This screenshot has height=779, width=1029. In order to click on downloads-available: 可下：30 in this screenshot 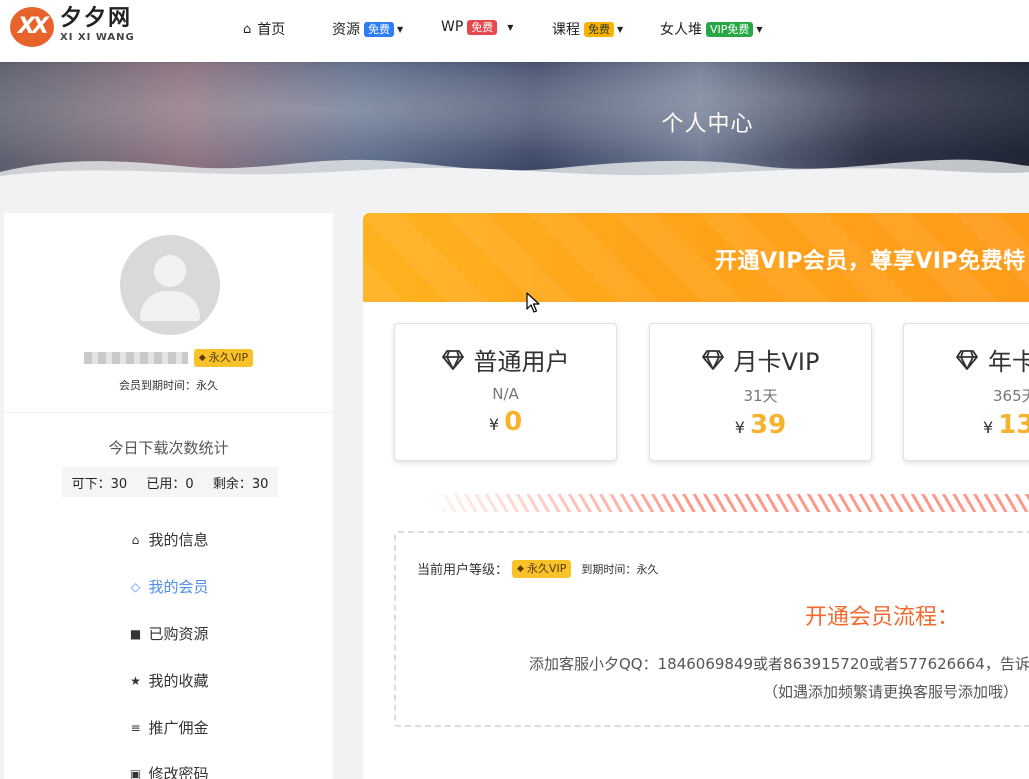, I will do `click(99, 484)`.